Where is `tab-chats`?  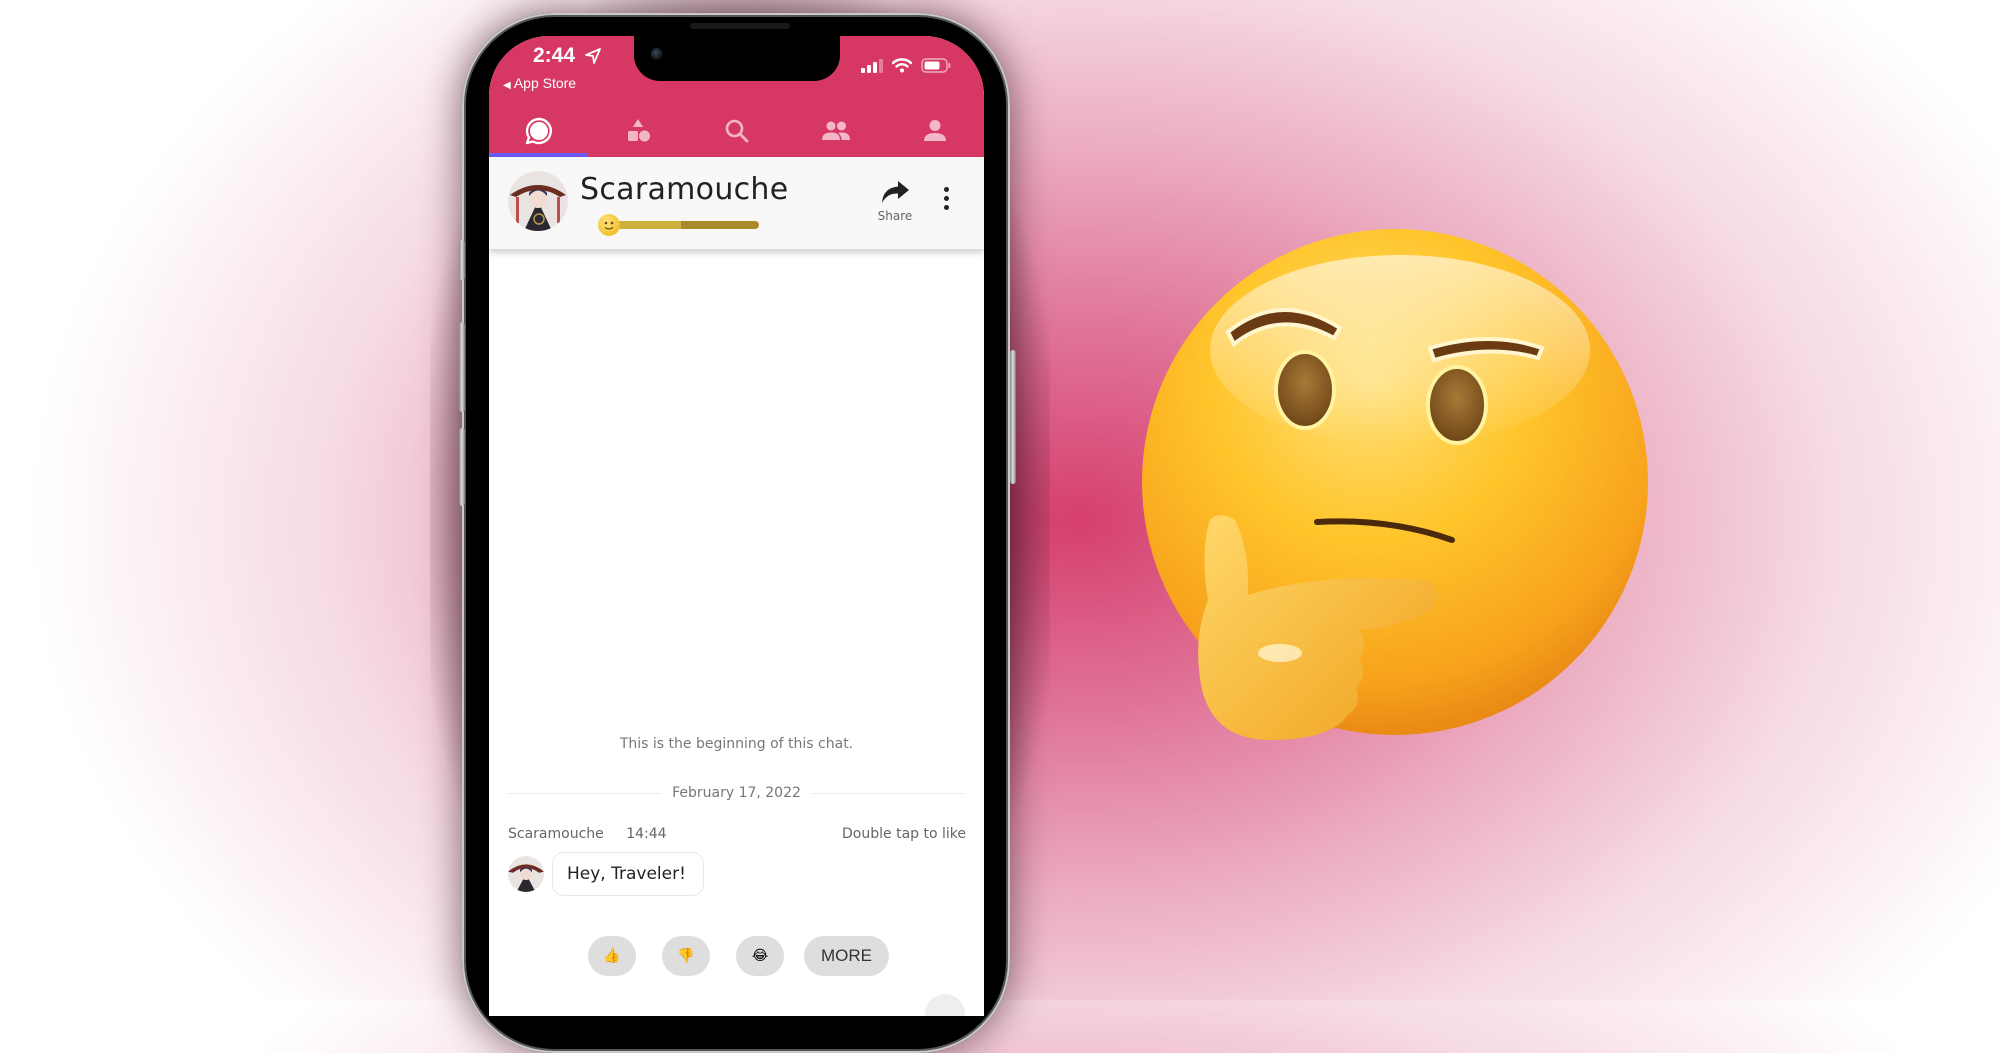 tab-chats is located at coordinates (538, 130).